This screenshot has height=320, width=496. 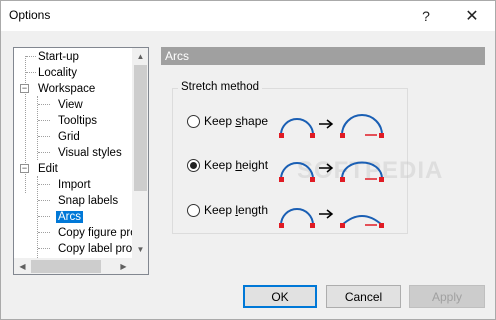 I want to click on tree-horizontal-scrollbar: ◀ ▶, so click(x=73, y=266).